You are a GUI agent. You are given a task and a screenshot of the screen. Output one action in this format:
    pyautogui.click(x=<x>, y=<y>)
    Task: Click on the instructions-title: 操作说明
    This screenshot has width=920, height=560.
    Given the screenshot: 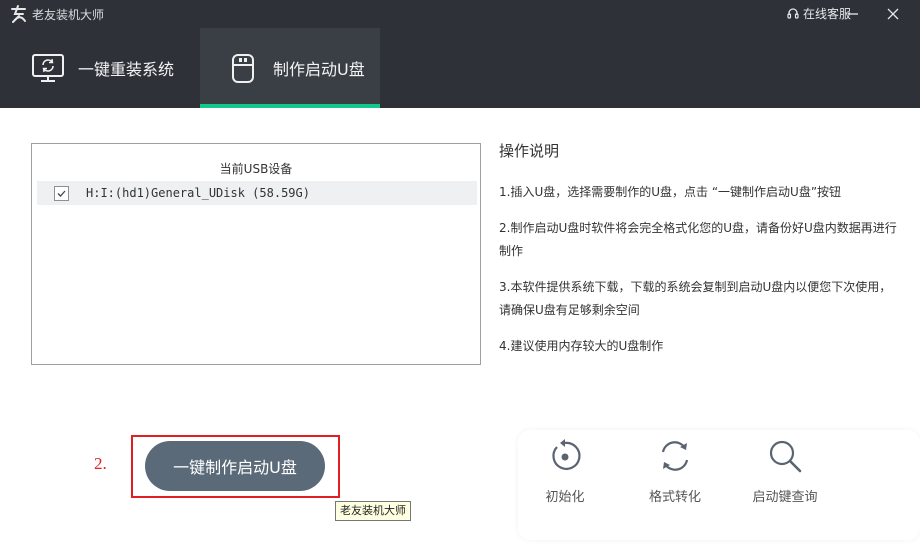 What is the action you would take?
    pyautogui.click(x=529, y=151)
    